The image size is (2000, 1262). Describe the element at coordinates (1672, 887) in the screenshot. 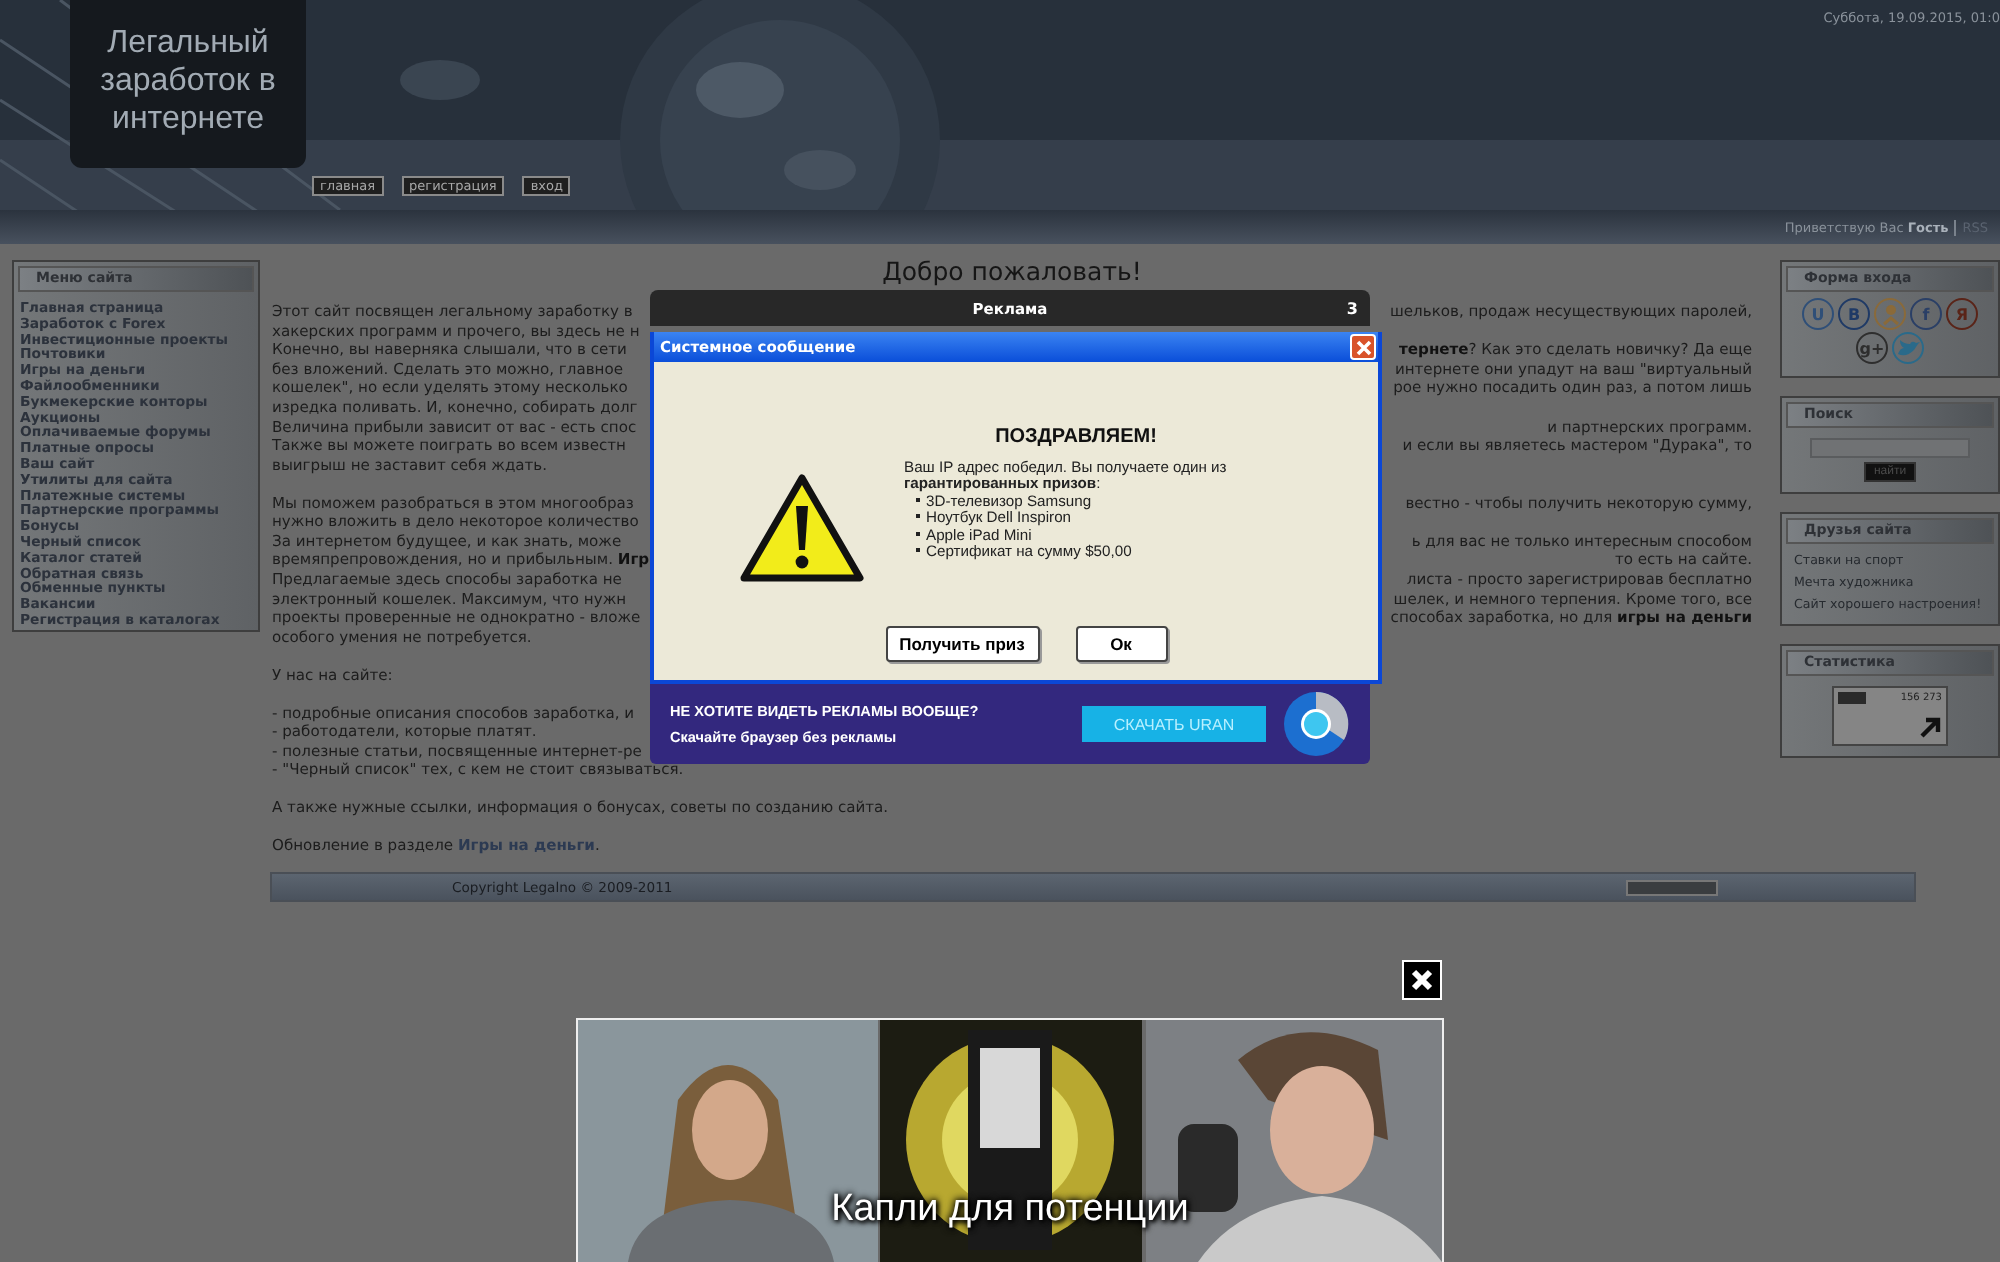

I see `hosting-badge-icon` at that location.